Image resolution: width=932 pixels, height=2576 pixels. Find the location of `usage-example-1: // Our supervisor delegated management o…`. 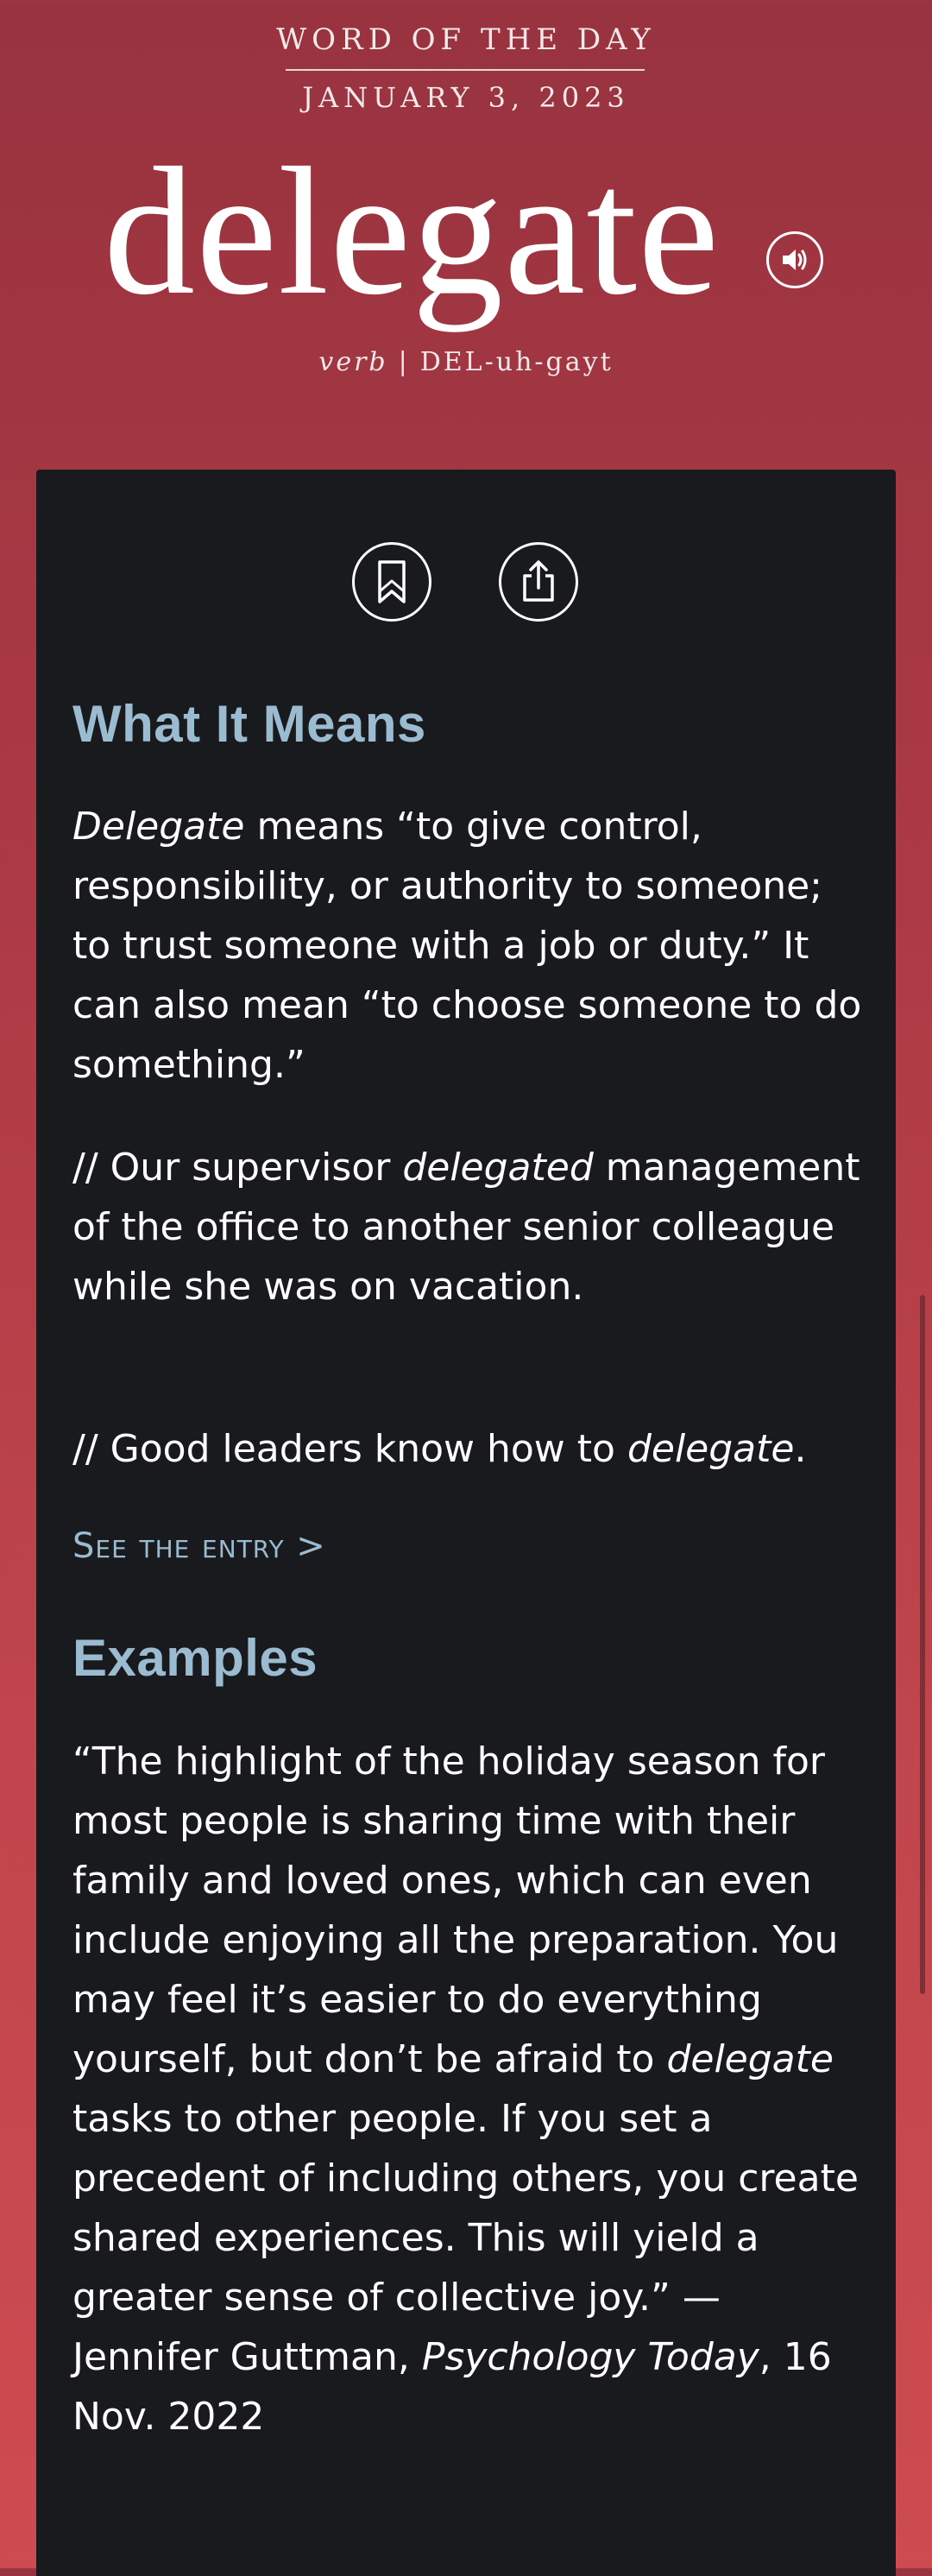

usage-example-1: // Our supervisor delegated management o… is located at coordinates (469, 1227).